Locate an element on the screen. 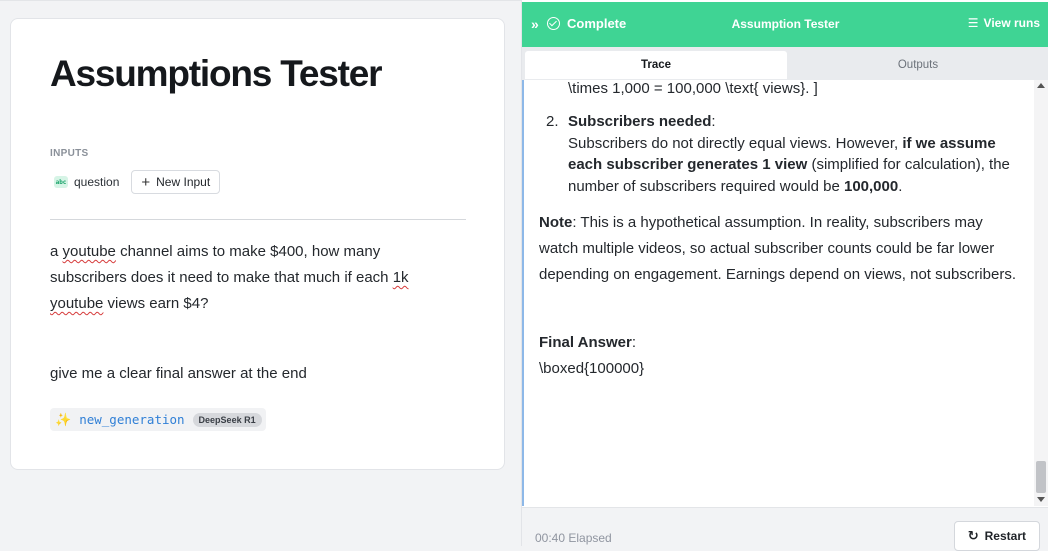 This screenshot has width=1048, height=551. scroll-up-arrow-icon is located at coordinates (1041, 85).